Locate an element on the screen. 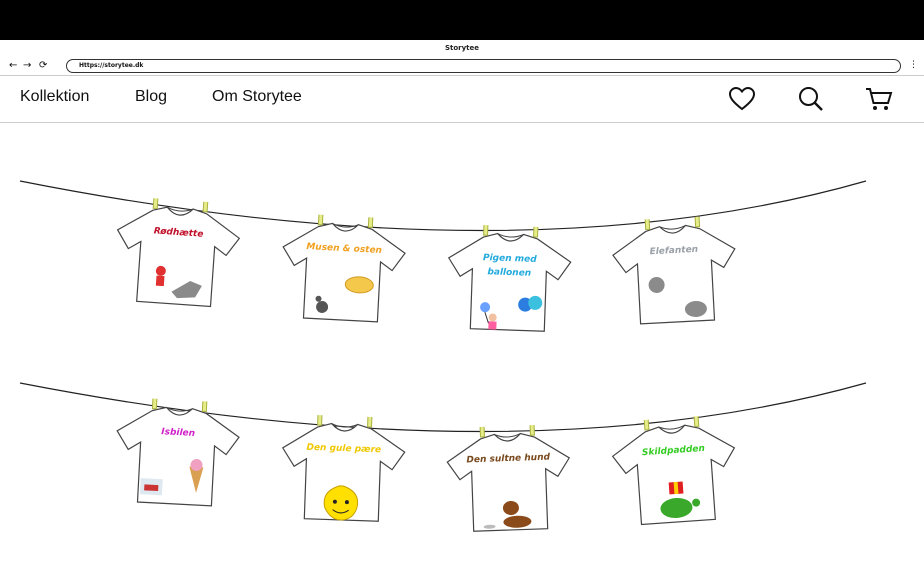 Image resolution: width=924 pixels, height=567 pixels. tshirt-product-card: Elefanten is located at coordinates (675, 273).